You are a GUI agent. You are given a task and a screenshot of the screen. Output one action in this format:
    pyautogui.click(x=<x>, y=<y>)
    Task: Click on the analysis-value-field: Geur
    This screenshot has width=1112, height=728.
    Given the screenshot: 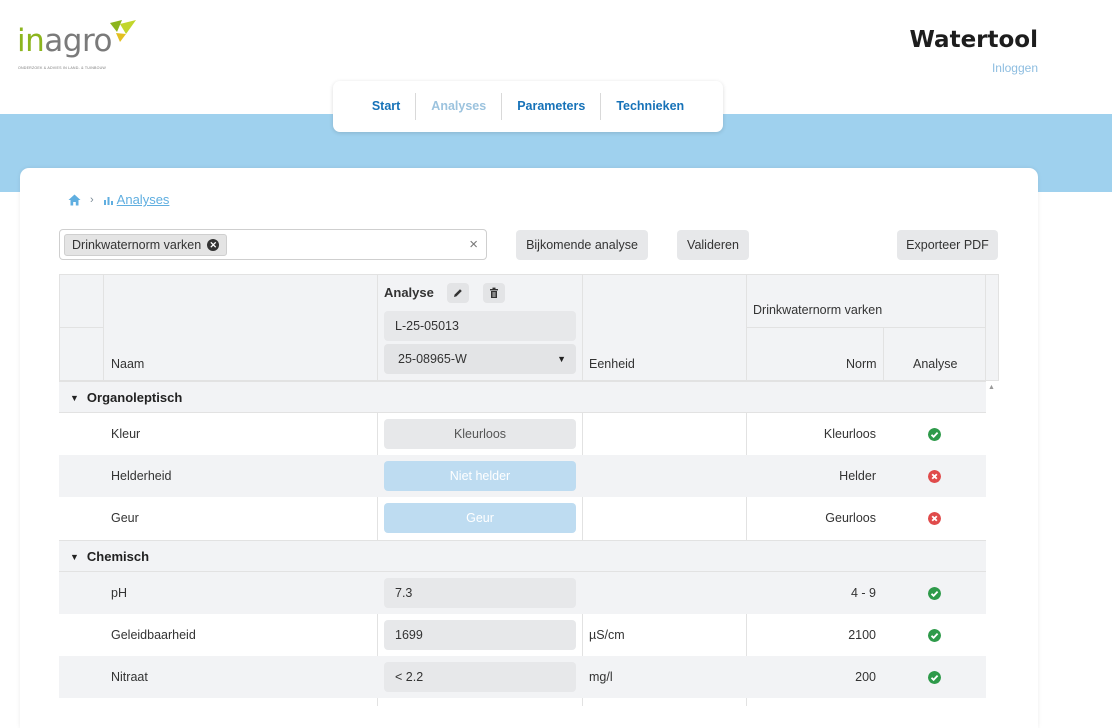 What is the action you would take?
    pyautogui.click(x=480, y=518)
    